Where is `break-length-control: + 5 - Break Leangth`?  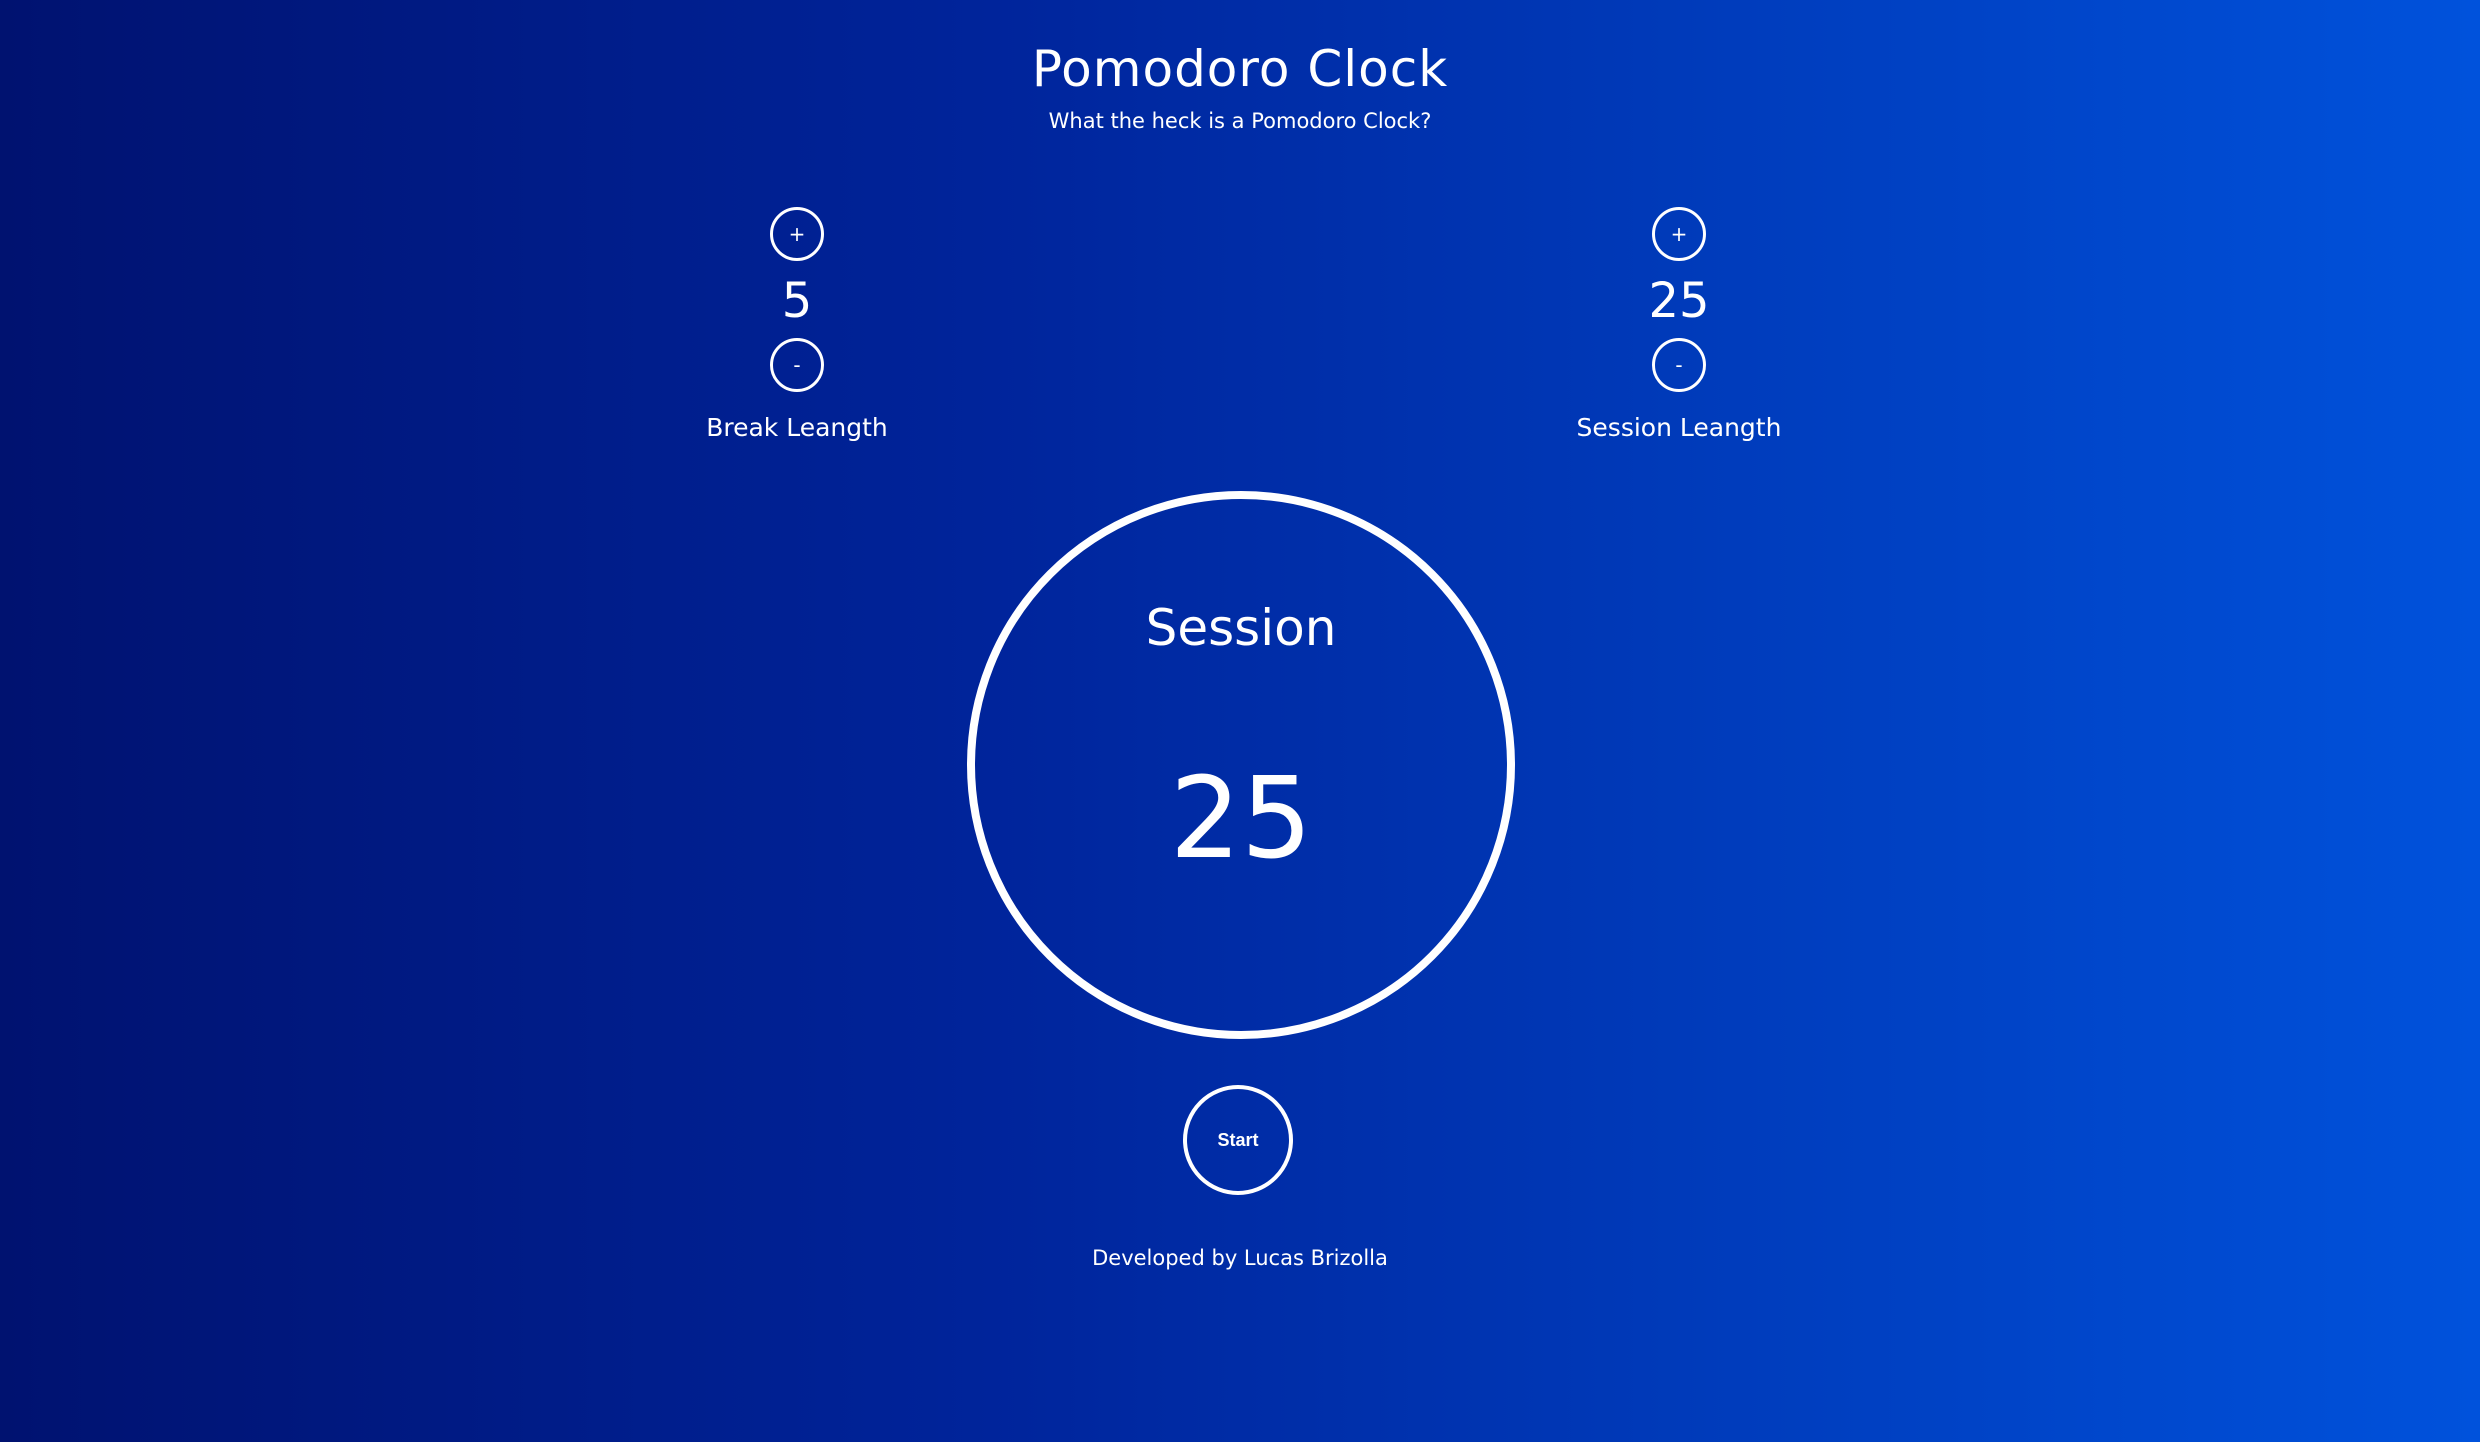
break-length-control: + 5 - Break Leangth is located at coordinates (797, 331).